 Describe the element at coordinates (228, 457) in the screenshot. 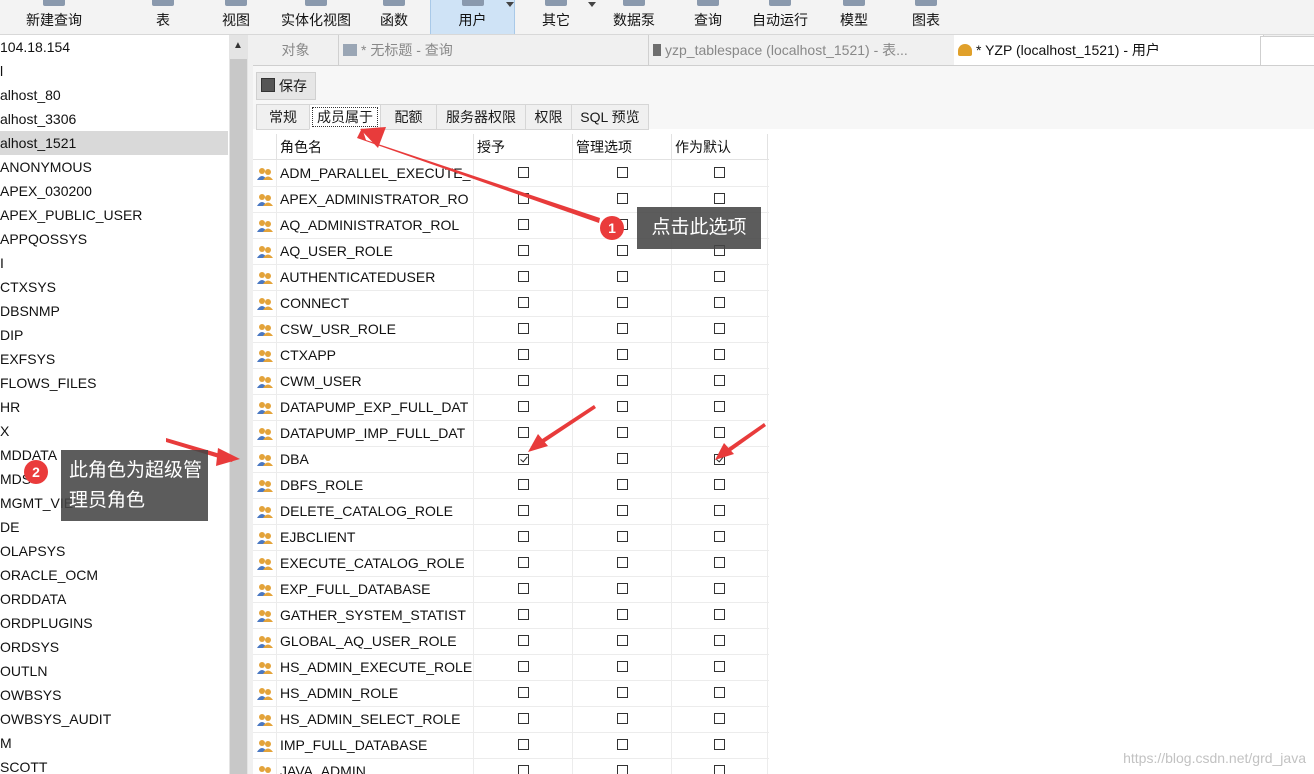

I see `arrow-to-dba-row-head` at that location.